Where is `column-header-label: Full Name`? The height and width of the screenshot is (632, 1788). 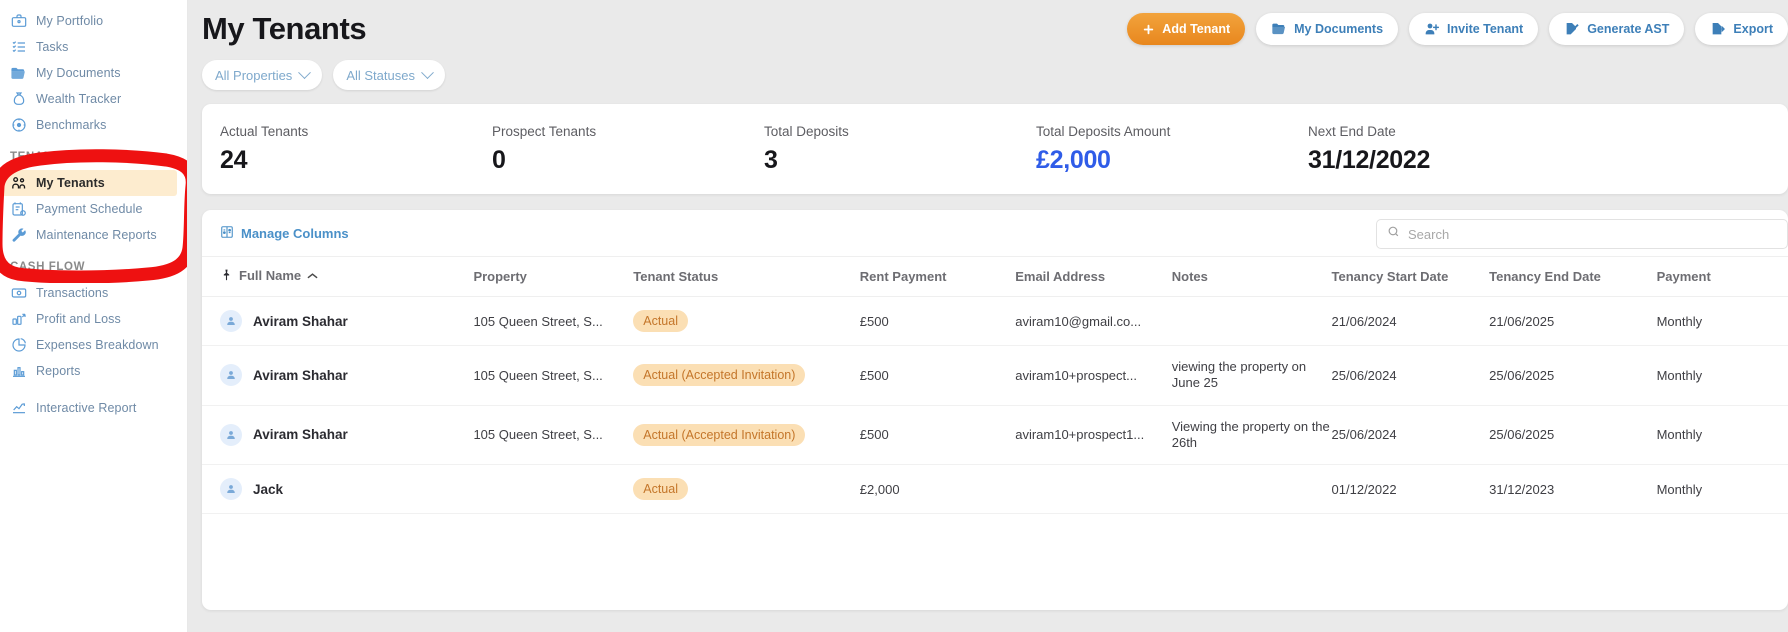
column-header-label: Full Name is located at coordinates (270, 275).